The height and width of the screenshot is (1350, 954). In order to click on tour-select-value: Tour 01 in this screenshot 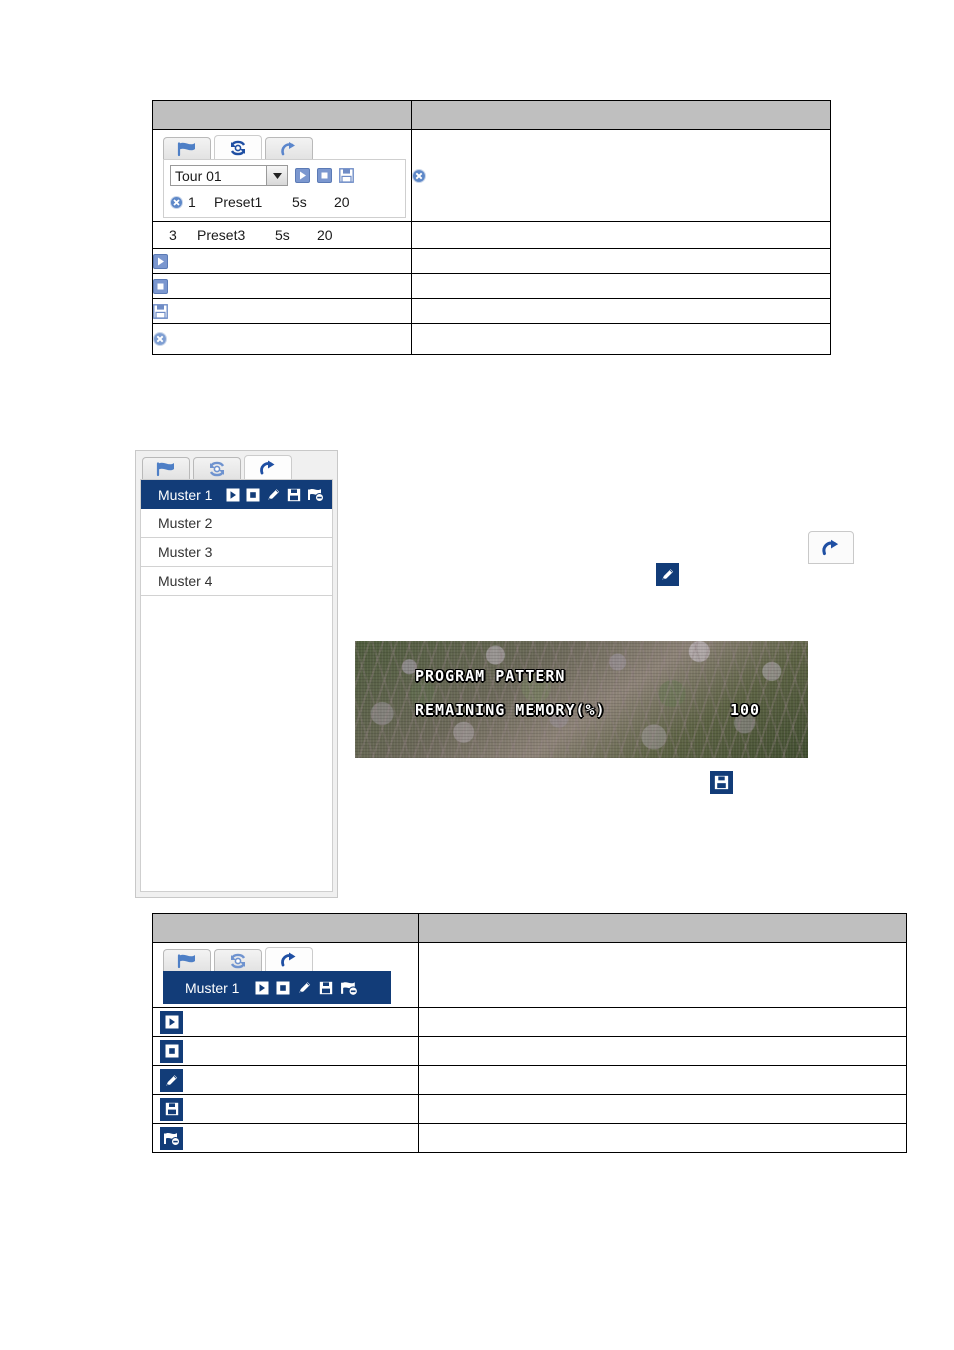, I will do `click(198, 175)`.